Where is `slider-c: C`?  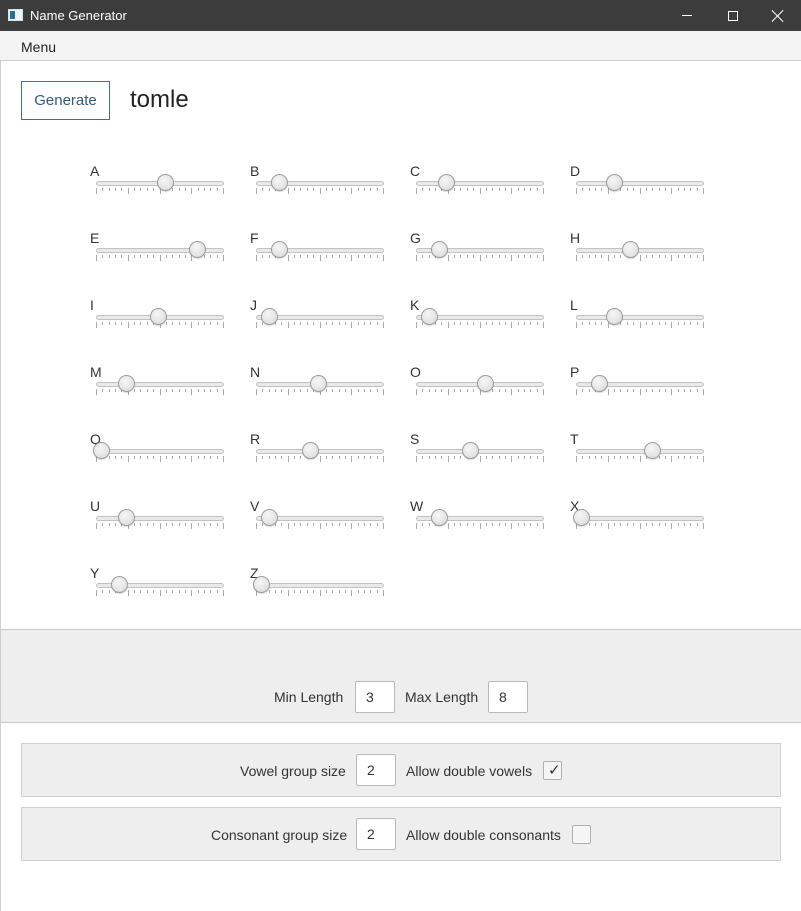
slider-c: C is located at coordinates (480, 183).